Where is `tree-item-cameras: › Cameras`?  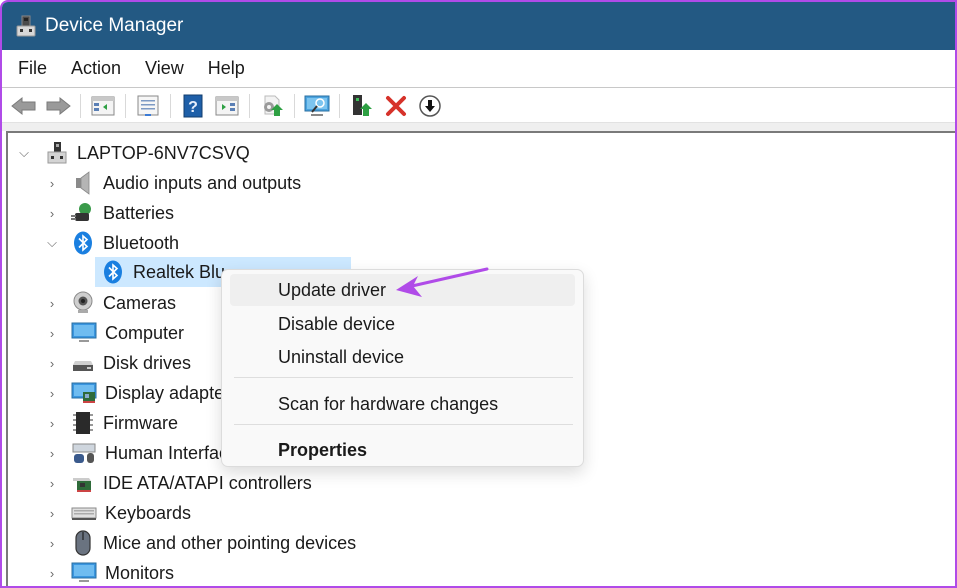
tree-item-cameras: › Cameras is located at coordinates (110, 303).